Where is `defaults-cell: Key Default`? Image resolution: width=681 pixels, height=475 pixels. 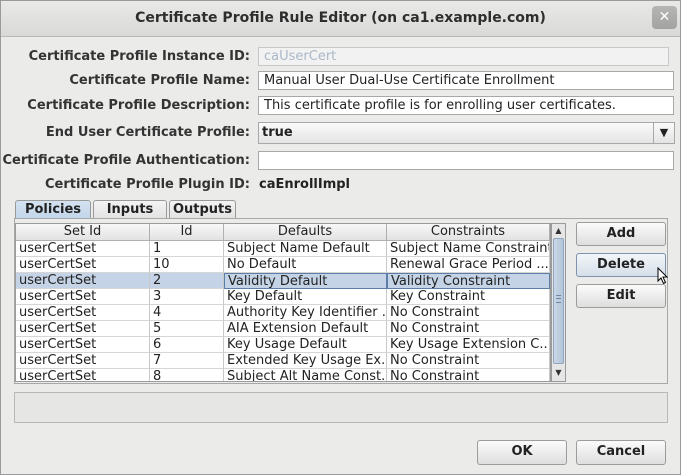
defaults-cell: Key Default is located at coordinates (305, 297).